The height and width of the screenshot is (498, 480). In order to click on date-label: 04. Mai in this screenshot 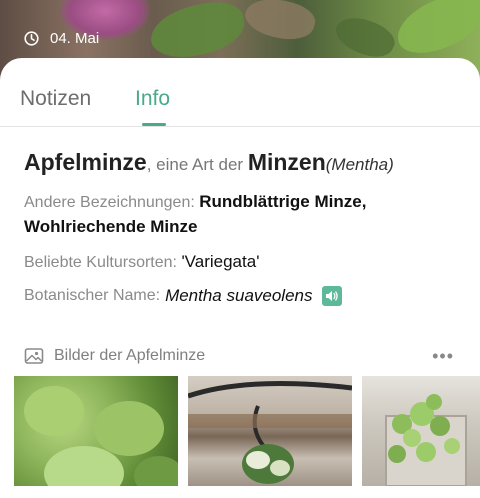, I will do `click(75, 38)`.